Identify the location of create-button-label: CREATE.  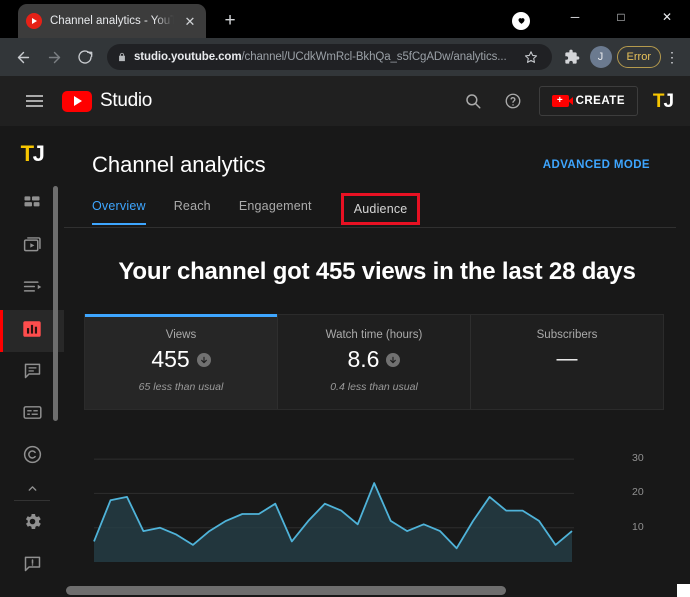
(600, 101).